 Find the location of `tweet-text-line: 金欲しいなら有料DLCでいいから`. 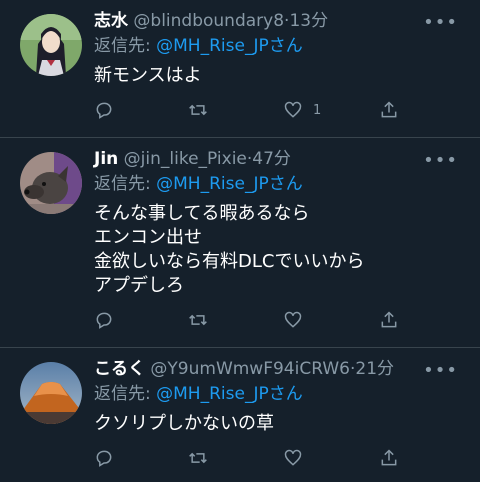

tweet-text-line: 金欲しいなら有料DLCでいいから is located at coordinates (229, 261).